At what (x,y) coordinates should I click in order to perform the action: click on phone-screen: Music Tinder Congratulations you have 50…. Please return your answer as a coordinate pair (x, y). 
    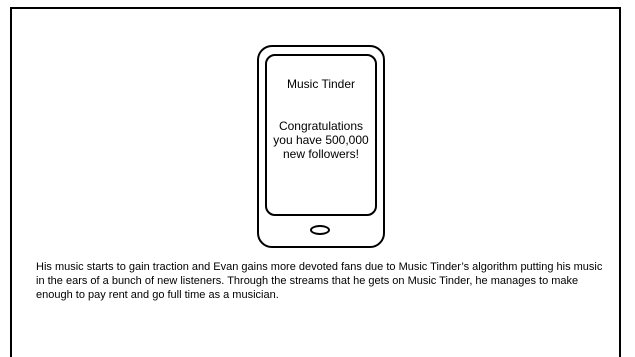
    Looking at the image, I should click on (321, 135).